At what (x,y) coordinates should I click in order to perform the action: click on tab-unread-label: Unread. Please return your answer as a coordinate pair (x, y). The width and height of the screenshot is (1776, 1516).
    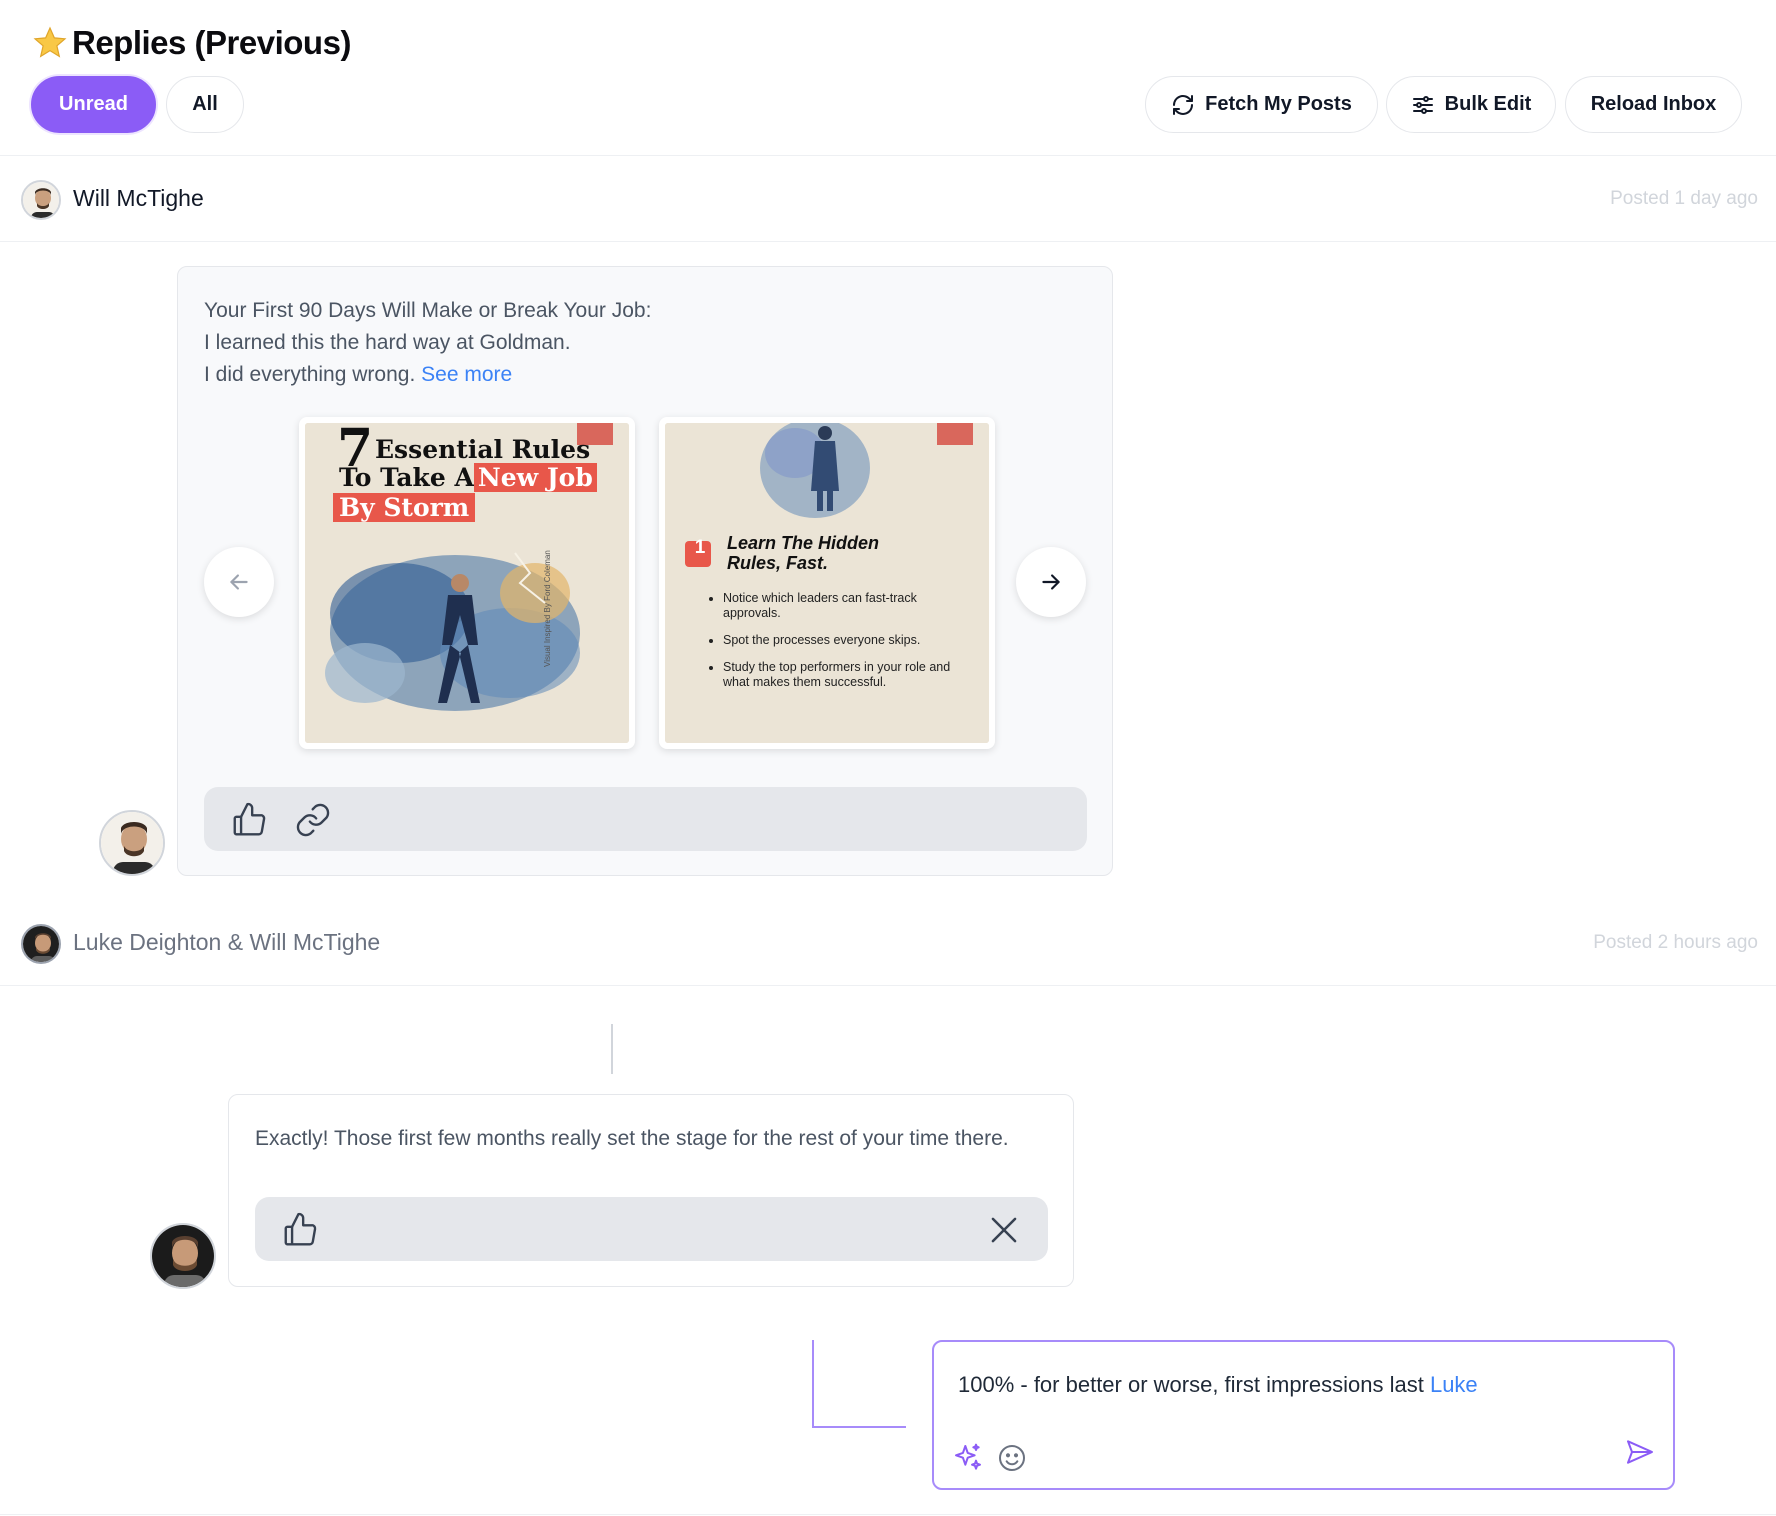
    Looking at the image, I should click on (93, 104).